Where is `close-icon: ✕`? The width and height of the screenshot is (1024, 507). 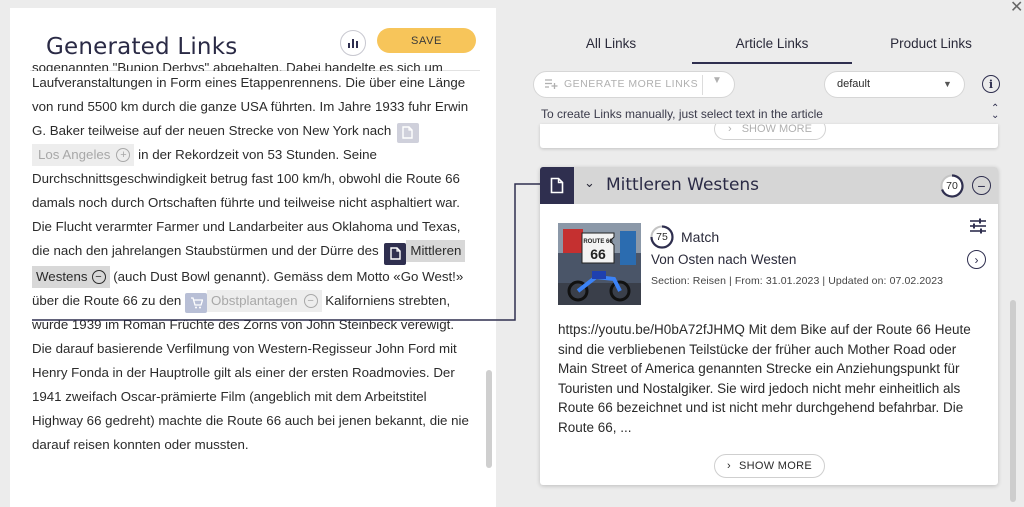
close-icon: ✕ is located at coordinates (1016, 8).